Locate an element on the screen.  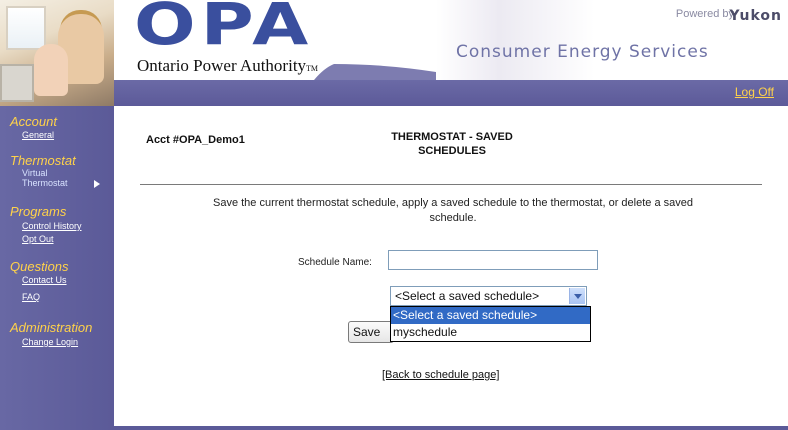
trademark: TM is located at coordinates (312, 68).